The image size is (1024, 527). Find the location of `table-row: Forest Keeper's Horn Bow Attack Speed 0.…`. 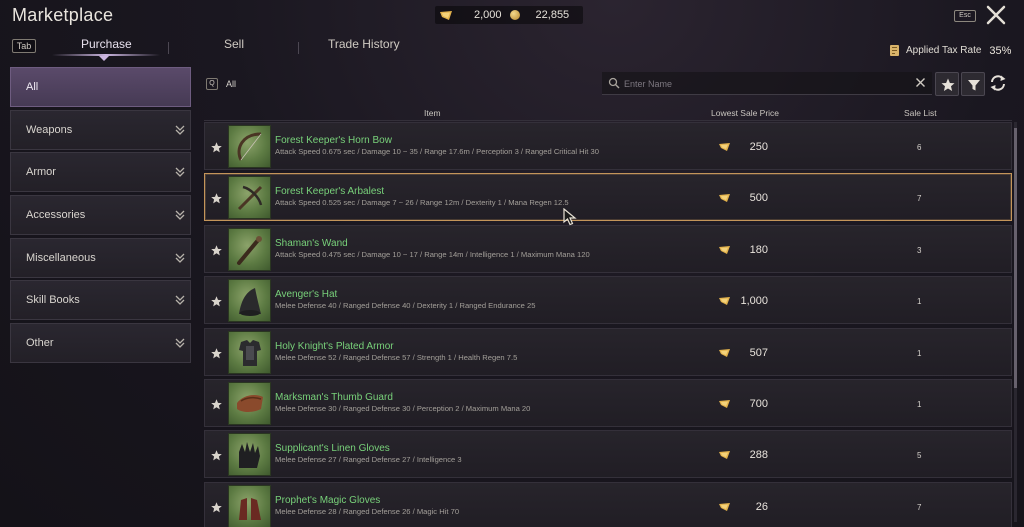

table-row: Forest Keeper's Horn Bow Attack Speed 0.… is located at coordinates (608, 146).